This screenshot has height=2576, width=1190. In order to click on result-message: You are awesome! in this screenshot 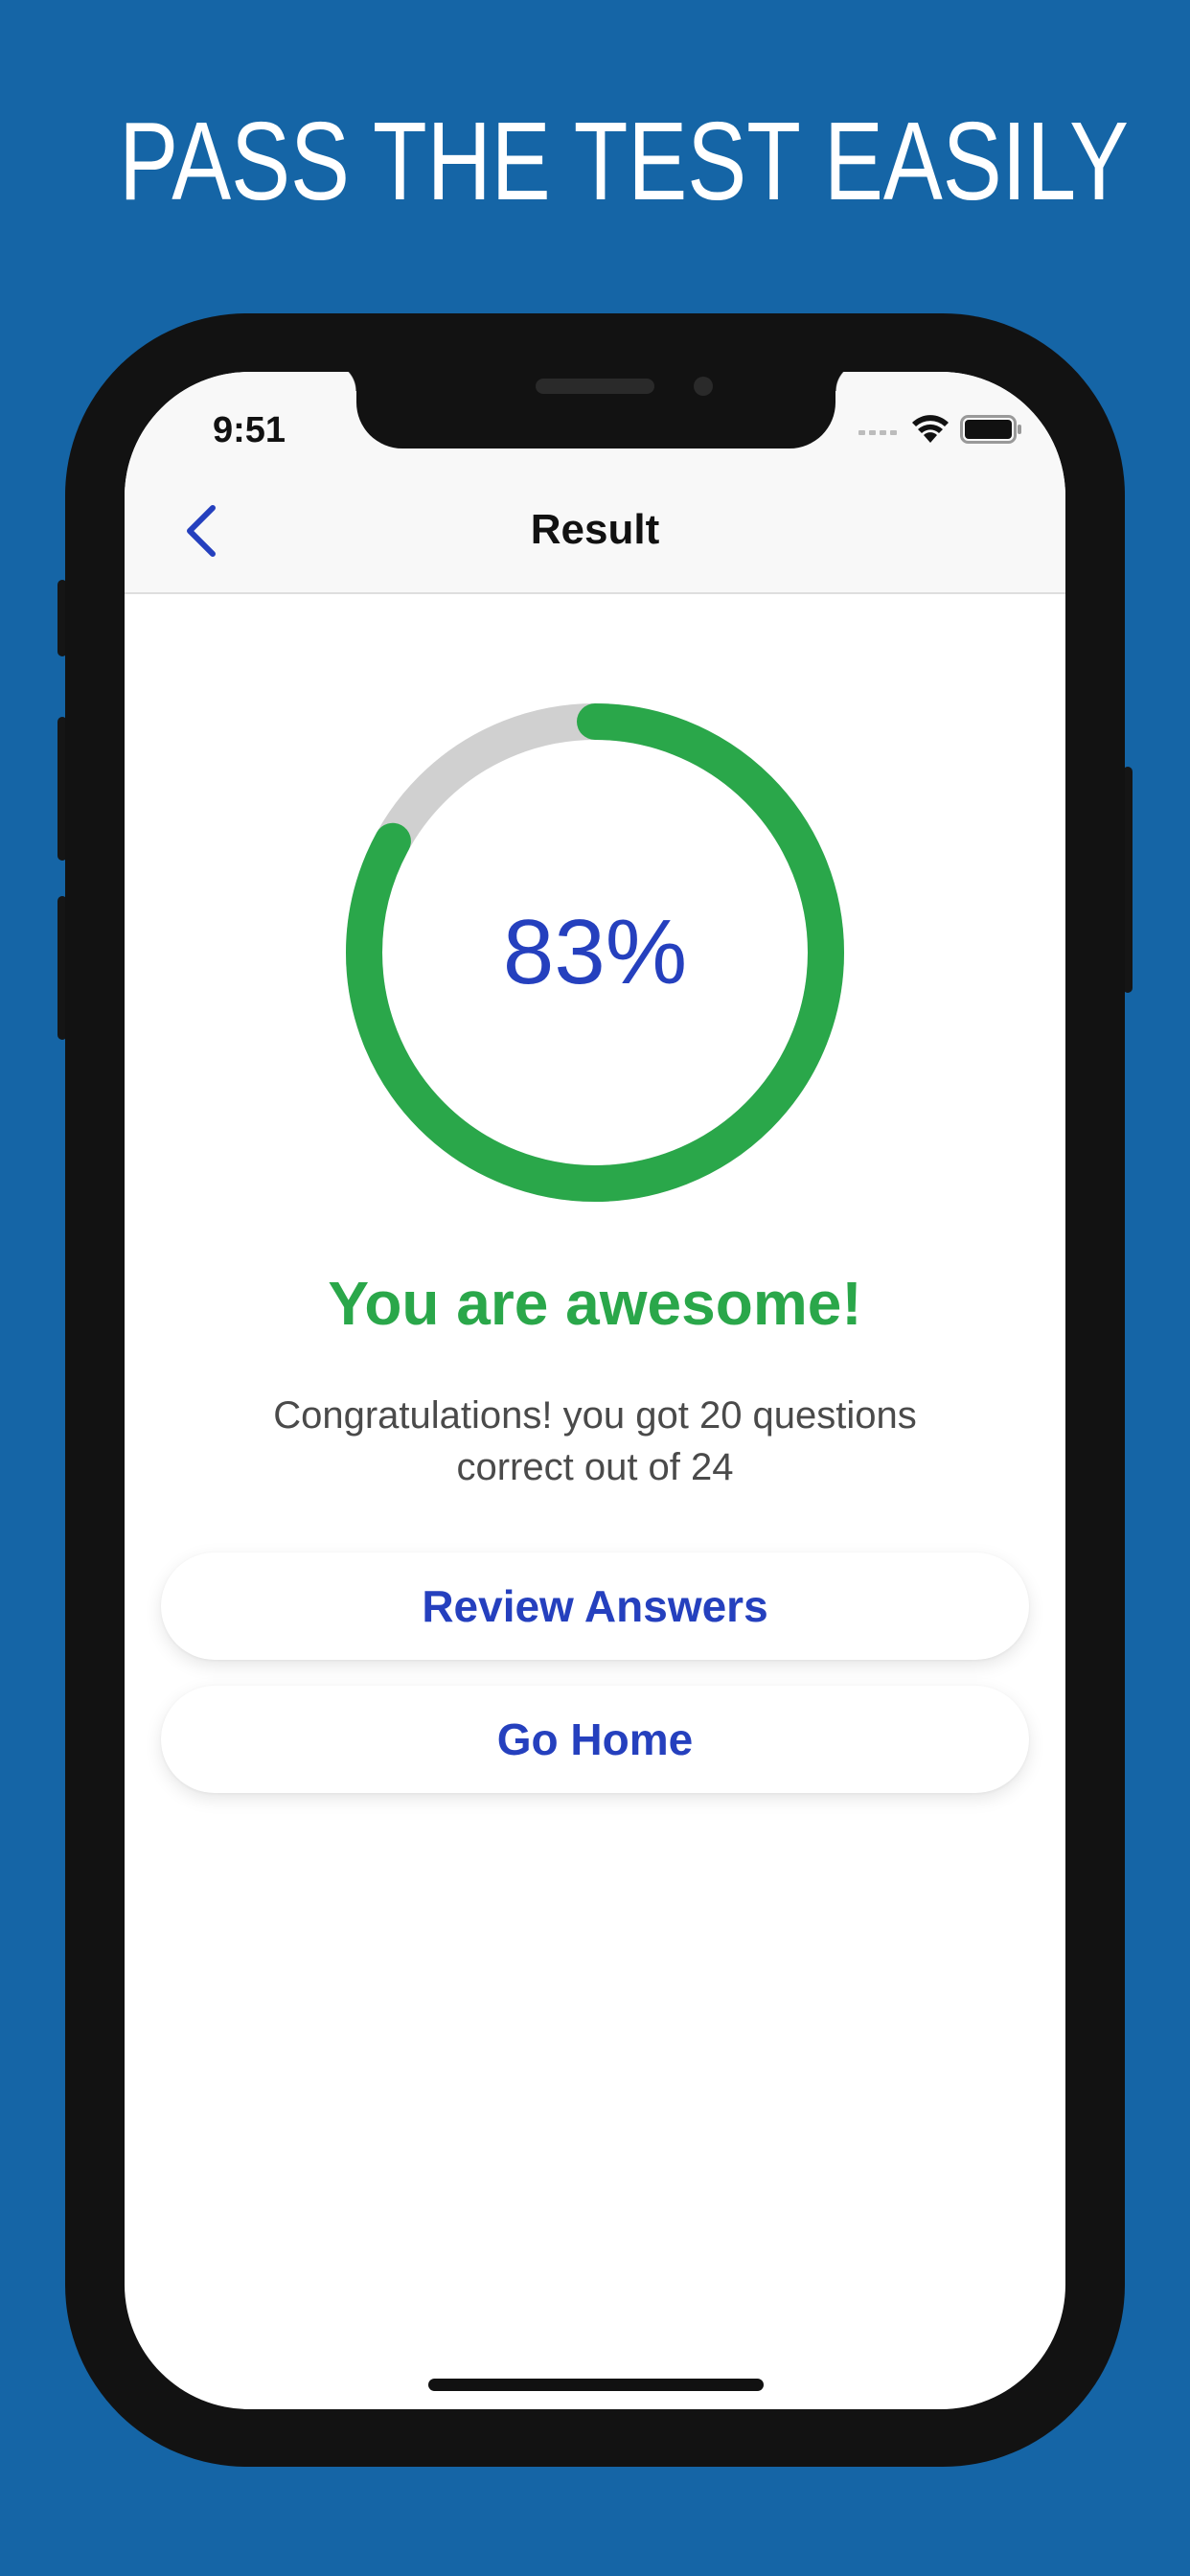, I will do `click(595, 1303)`.